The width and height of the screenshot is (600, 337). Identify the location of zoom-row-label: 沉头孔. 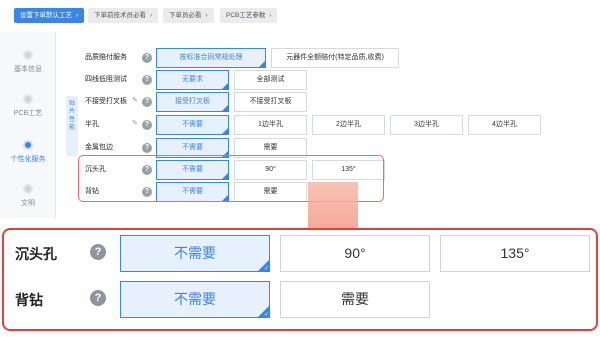
(36, 254).